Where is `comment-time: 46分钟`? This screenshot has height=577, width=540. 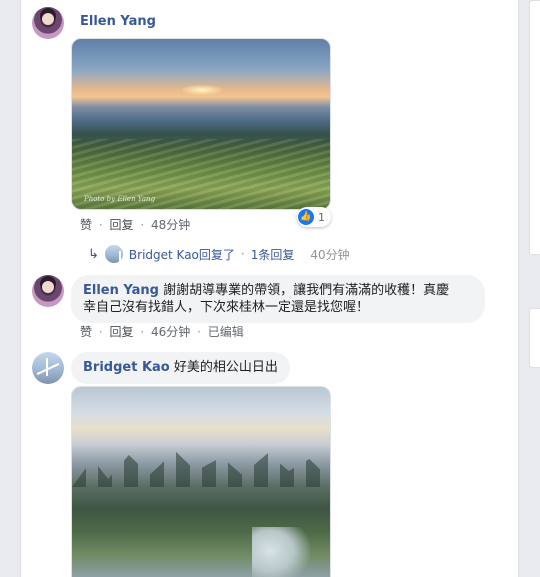 comment-time: 46分钟 is located at coordinates (170, 332).